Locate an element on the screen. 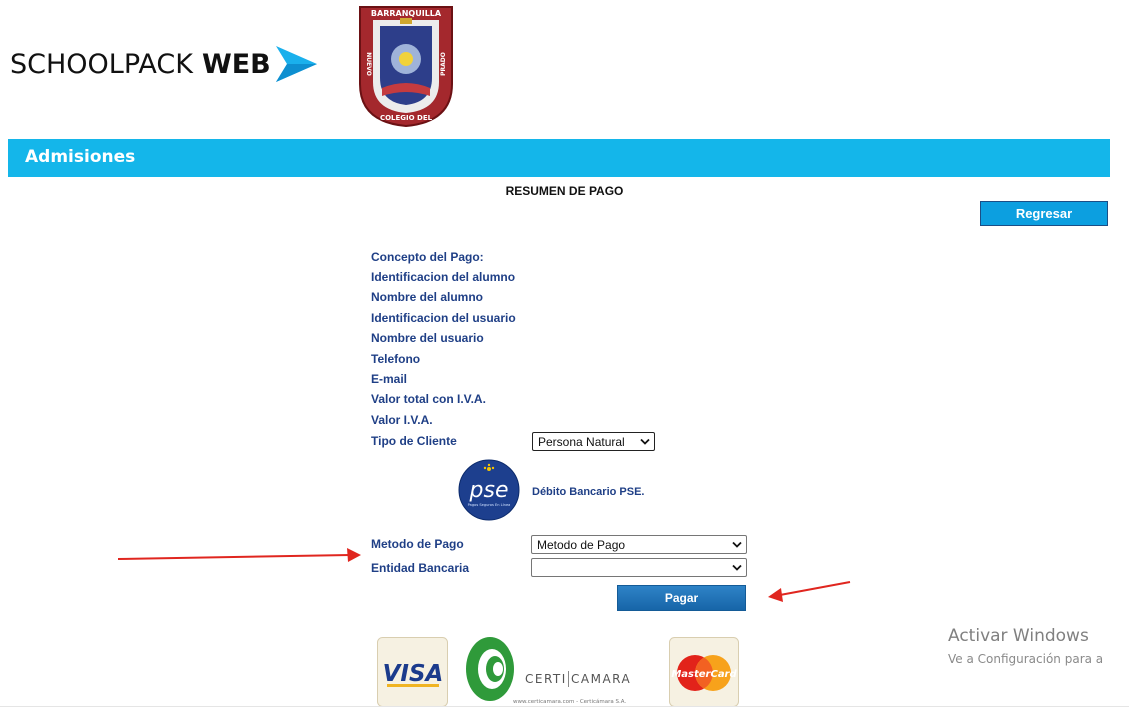 This screenshot has width=1129, height=707. section-header-bar: Admisiones is located at coordinates (559, 158).